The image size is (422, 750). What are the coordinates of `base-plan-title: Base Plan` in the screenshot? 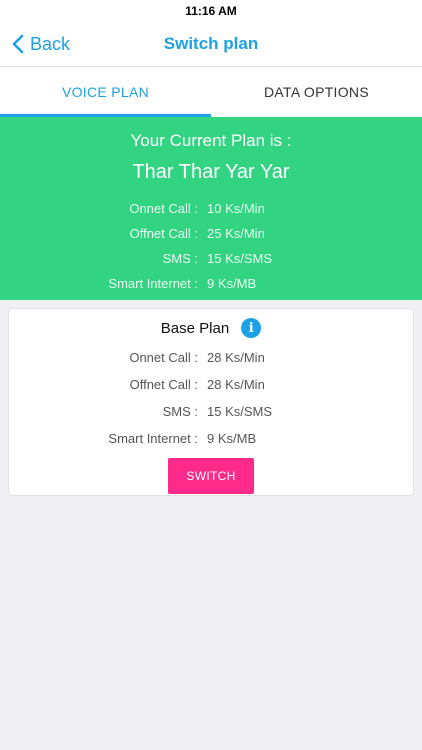 It's located at (195, 328).